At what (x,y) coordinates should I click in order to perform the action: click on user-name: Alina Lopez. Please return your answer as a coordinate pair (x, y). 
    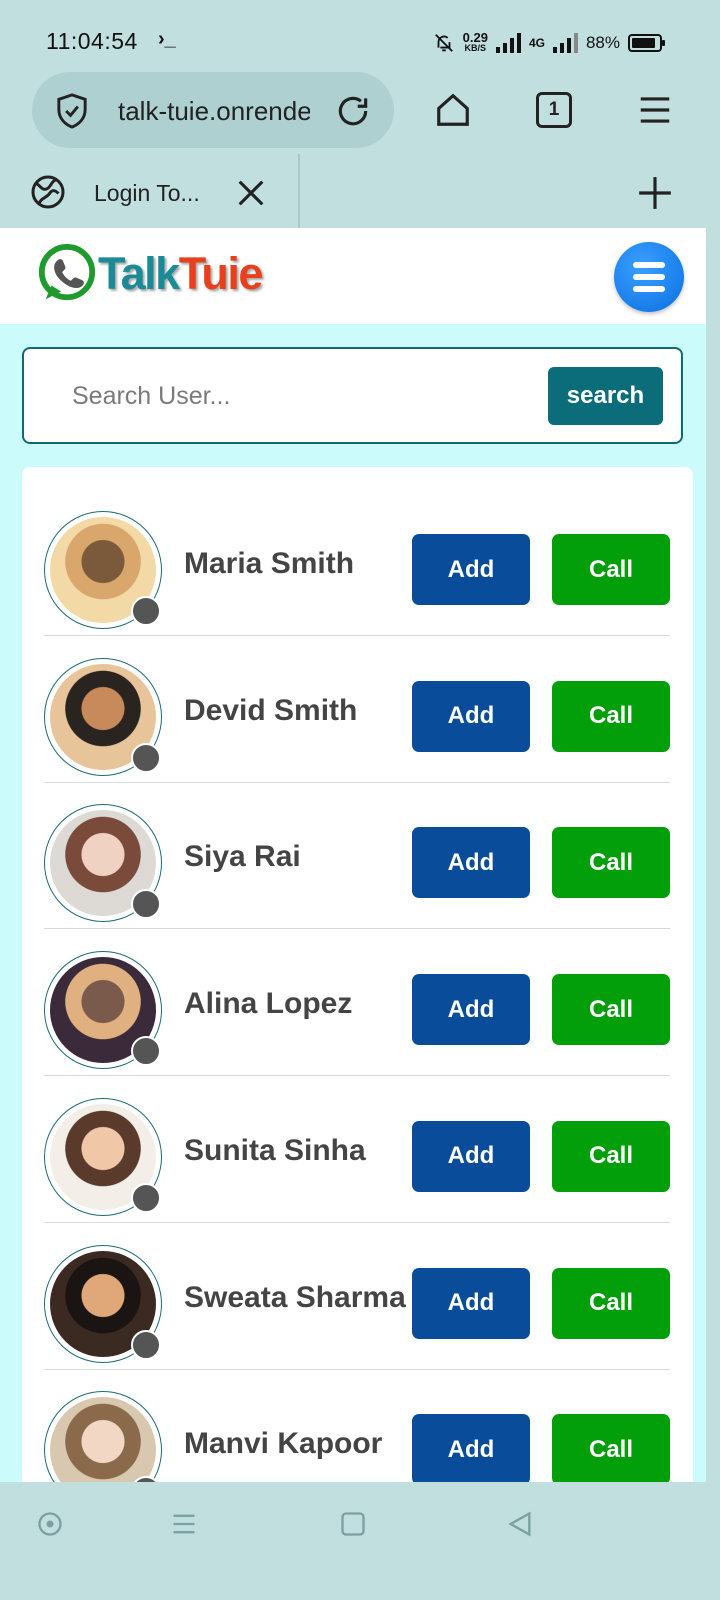
    Looking at the image, I should click on (268, 1004).